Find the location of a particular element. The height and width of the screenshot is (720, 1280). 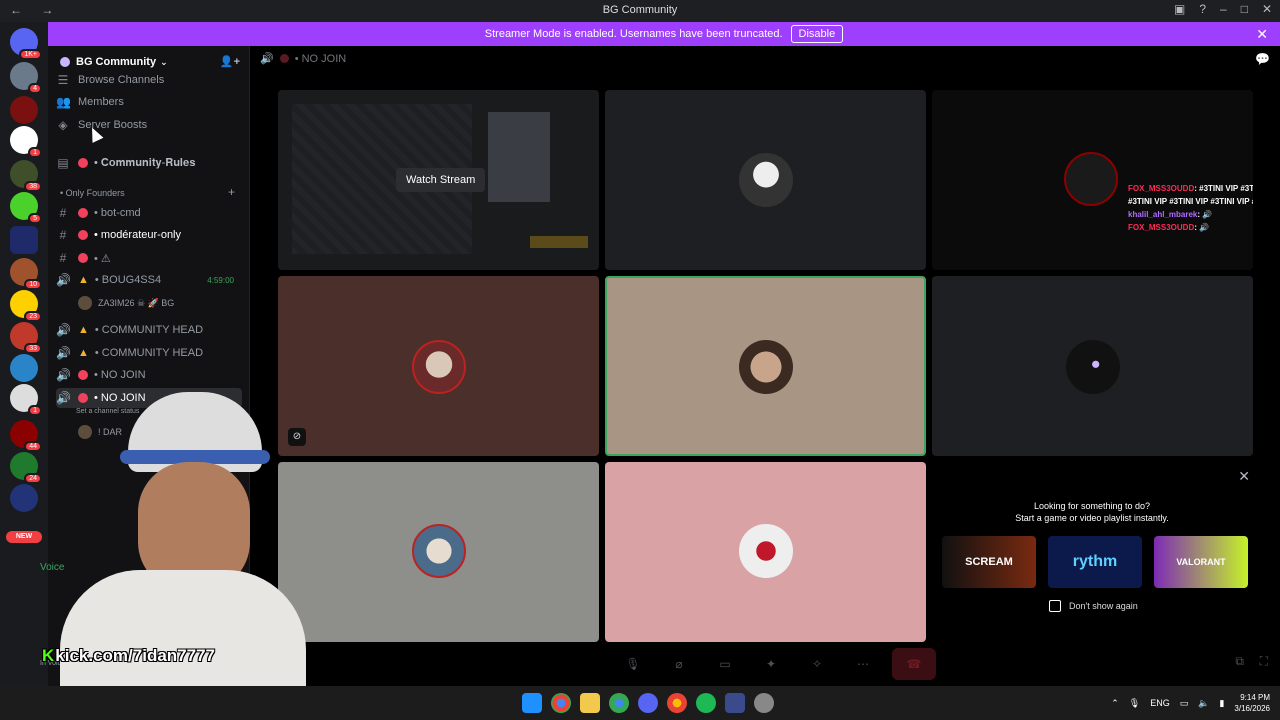

kick-logo: K is located at coordinates (48, 655).